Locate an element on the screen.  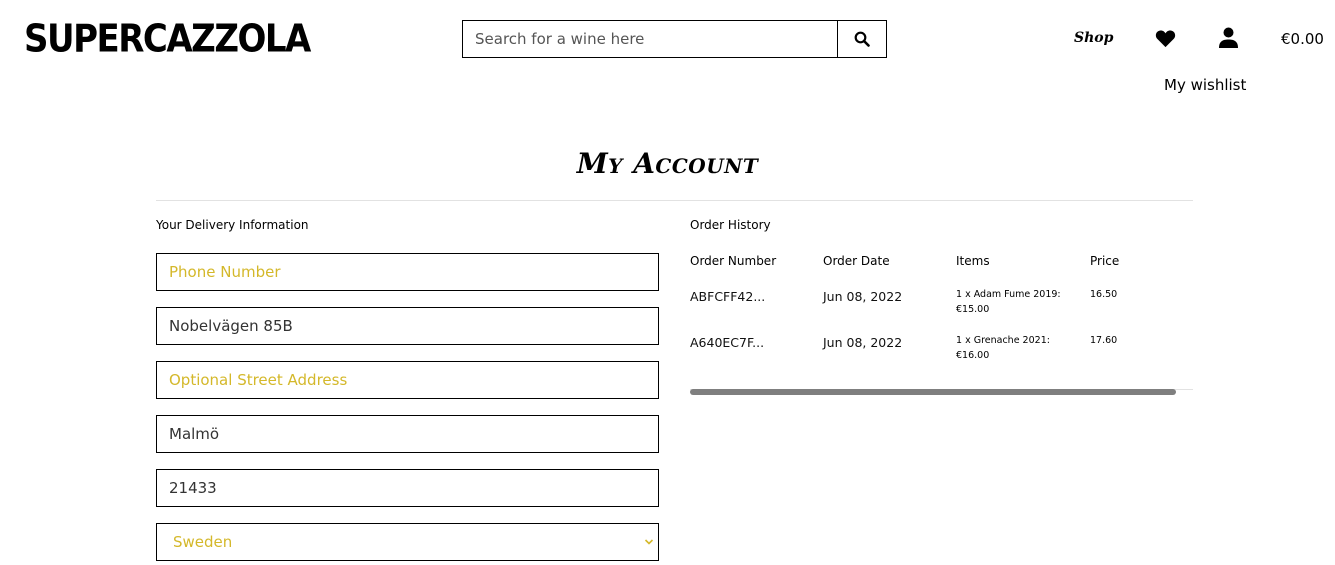
search-icon is located at coordinates (862, 39).